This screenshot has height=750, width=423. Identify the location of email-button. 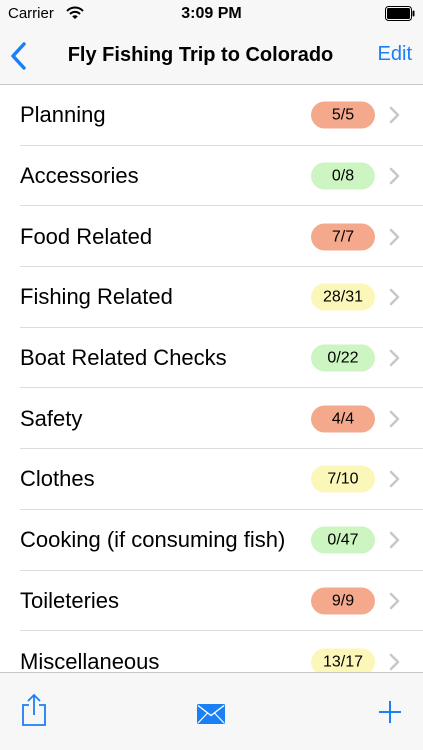
(211, 714).